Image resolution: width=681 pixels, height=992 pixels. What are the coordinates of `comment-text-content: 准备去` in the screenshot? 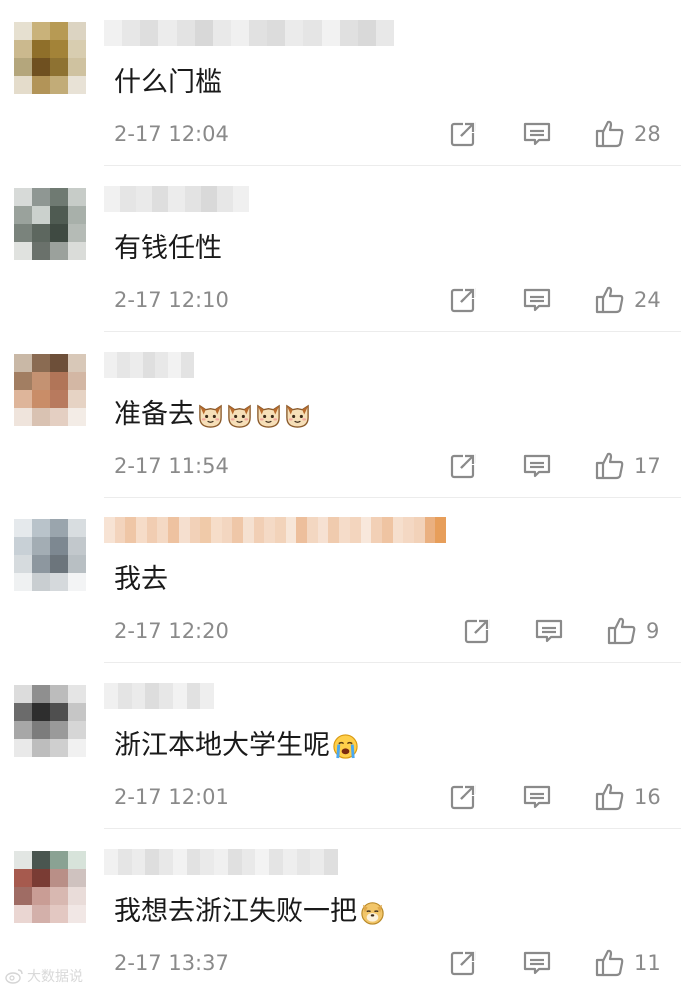 It's located at (154, 414).